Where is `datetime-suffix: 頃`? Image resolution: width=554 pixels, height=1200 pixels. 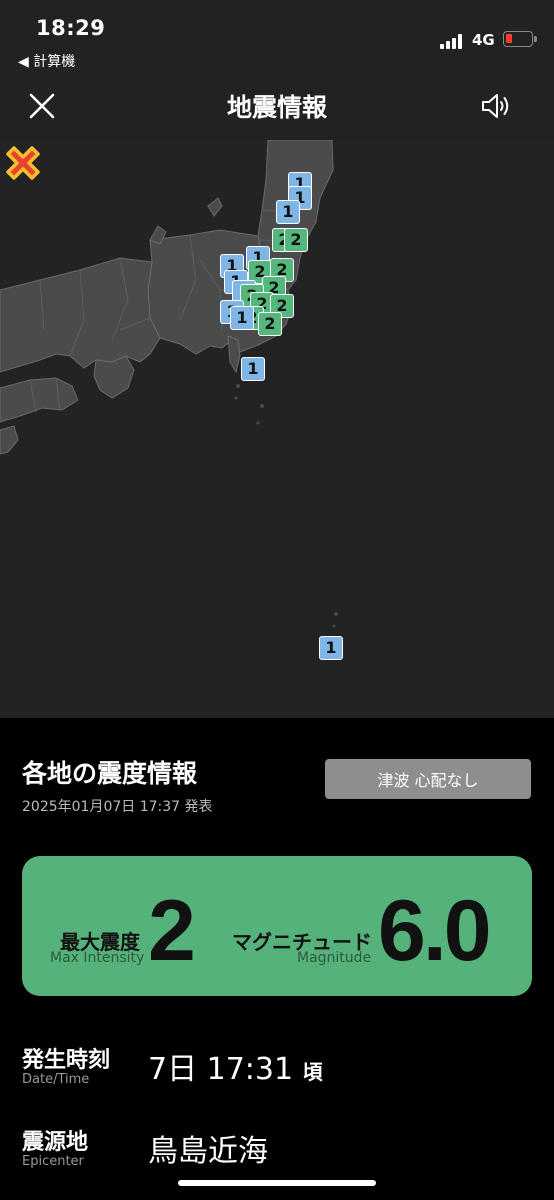 datetime-suffix: 頃 is located at coordinates (312, 1072).